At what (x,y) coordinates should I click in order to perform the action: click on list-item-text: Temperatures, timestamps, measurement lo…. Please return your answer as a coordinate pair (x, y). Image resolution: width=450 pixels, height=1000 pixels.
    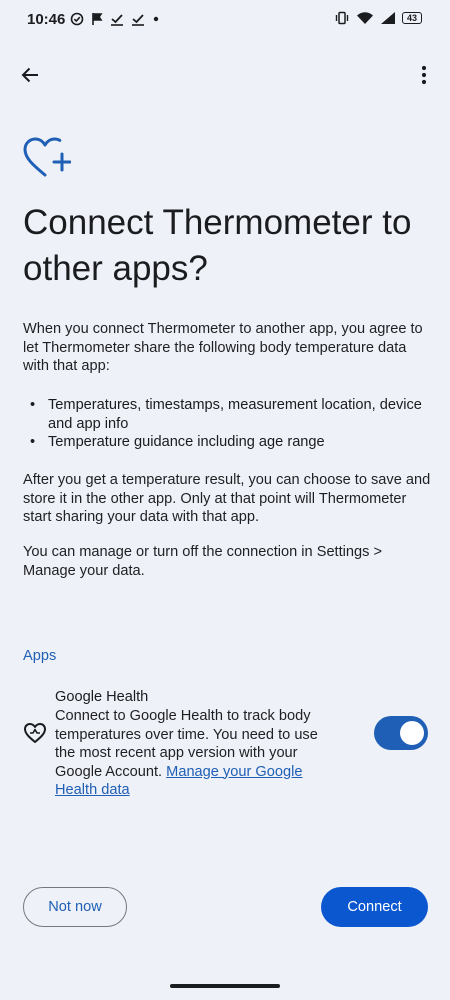
    Looking at the image, I should click on (235, 414).